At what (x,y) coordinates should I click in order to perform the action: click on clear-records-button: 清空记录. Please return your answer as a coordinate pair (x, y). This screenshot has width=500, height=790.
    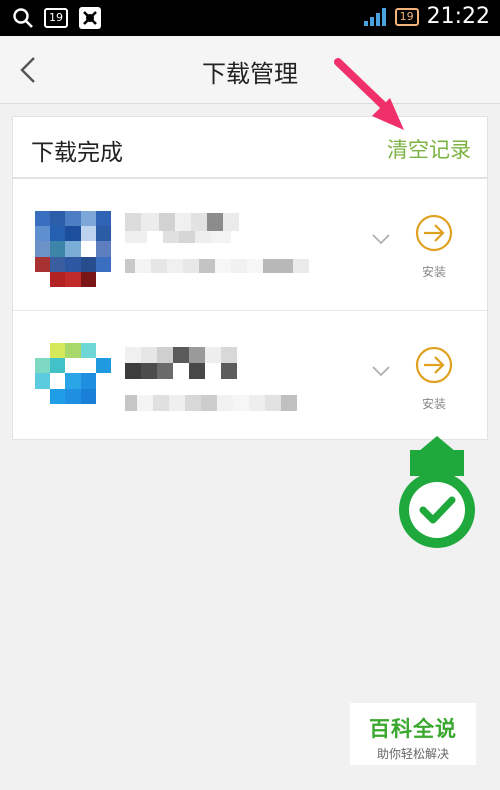
    Looking at the image, I should click on (429, 149).